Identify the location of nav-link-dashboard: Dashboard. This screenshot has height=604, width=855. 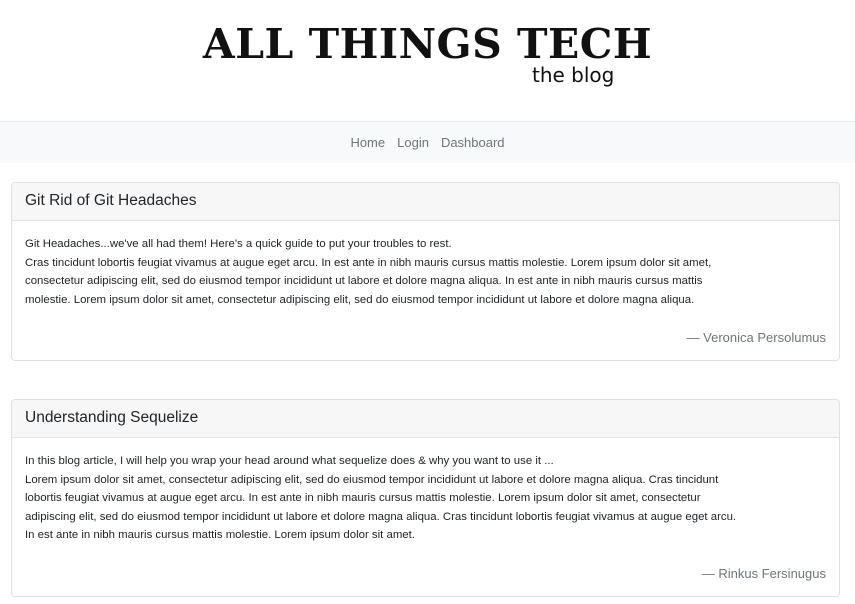
(473, 142).